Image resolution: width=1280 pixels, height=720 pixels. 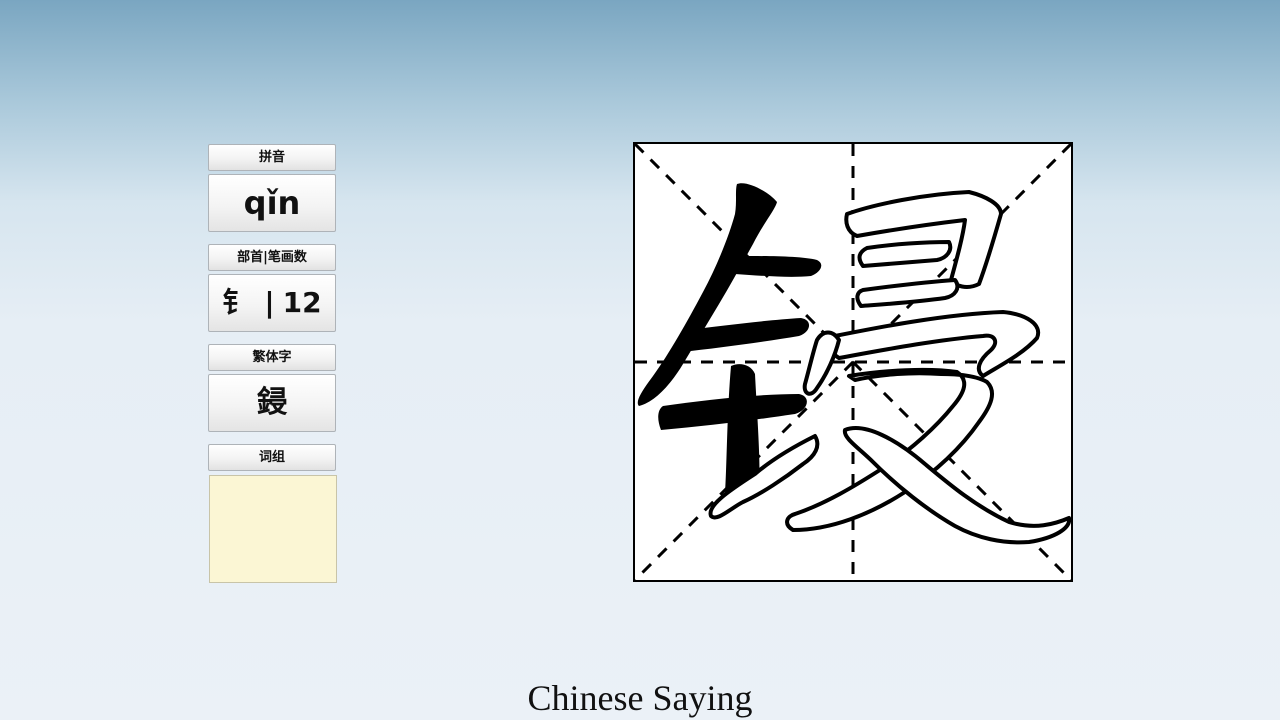 What do you see at coordinates (889, 367) in the screenshot?
I see `component-outline` at bounding box center [889, 367].